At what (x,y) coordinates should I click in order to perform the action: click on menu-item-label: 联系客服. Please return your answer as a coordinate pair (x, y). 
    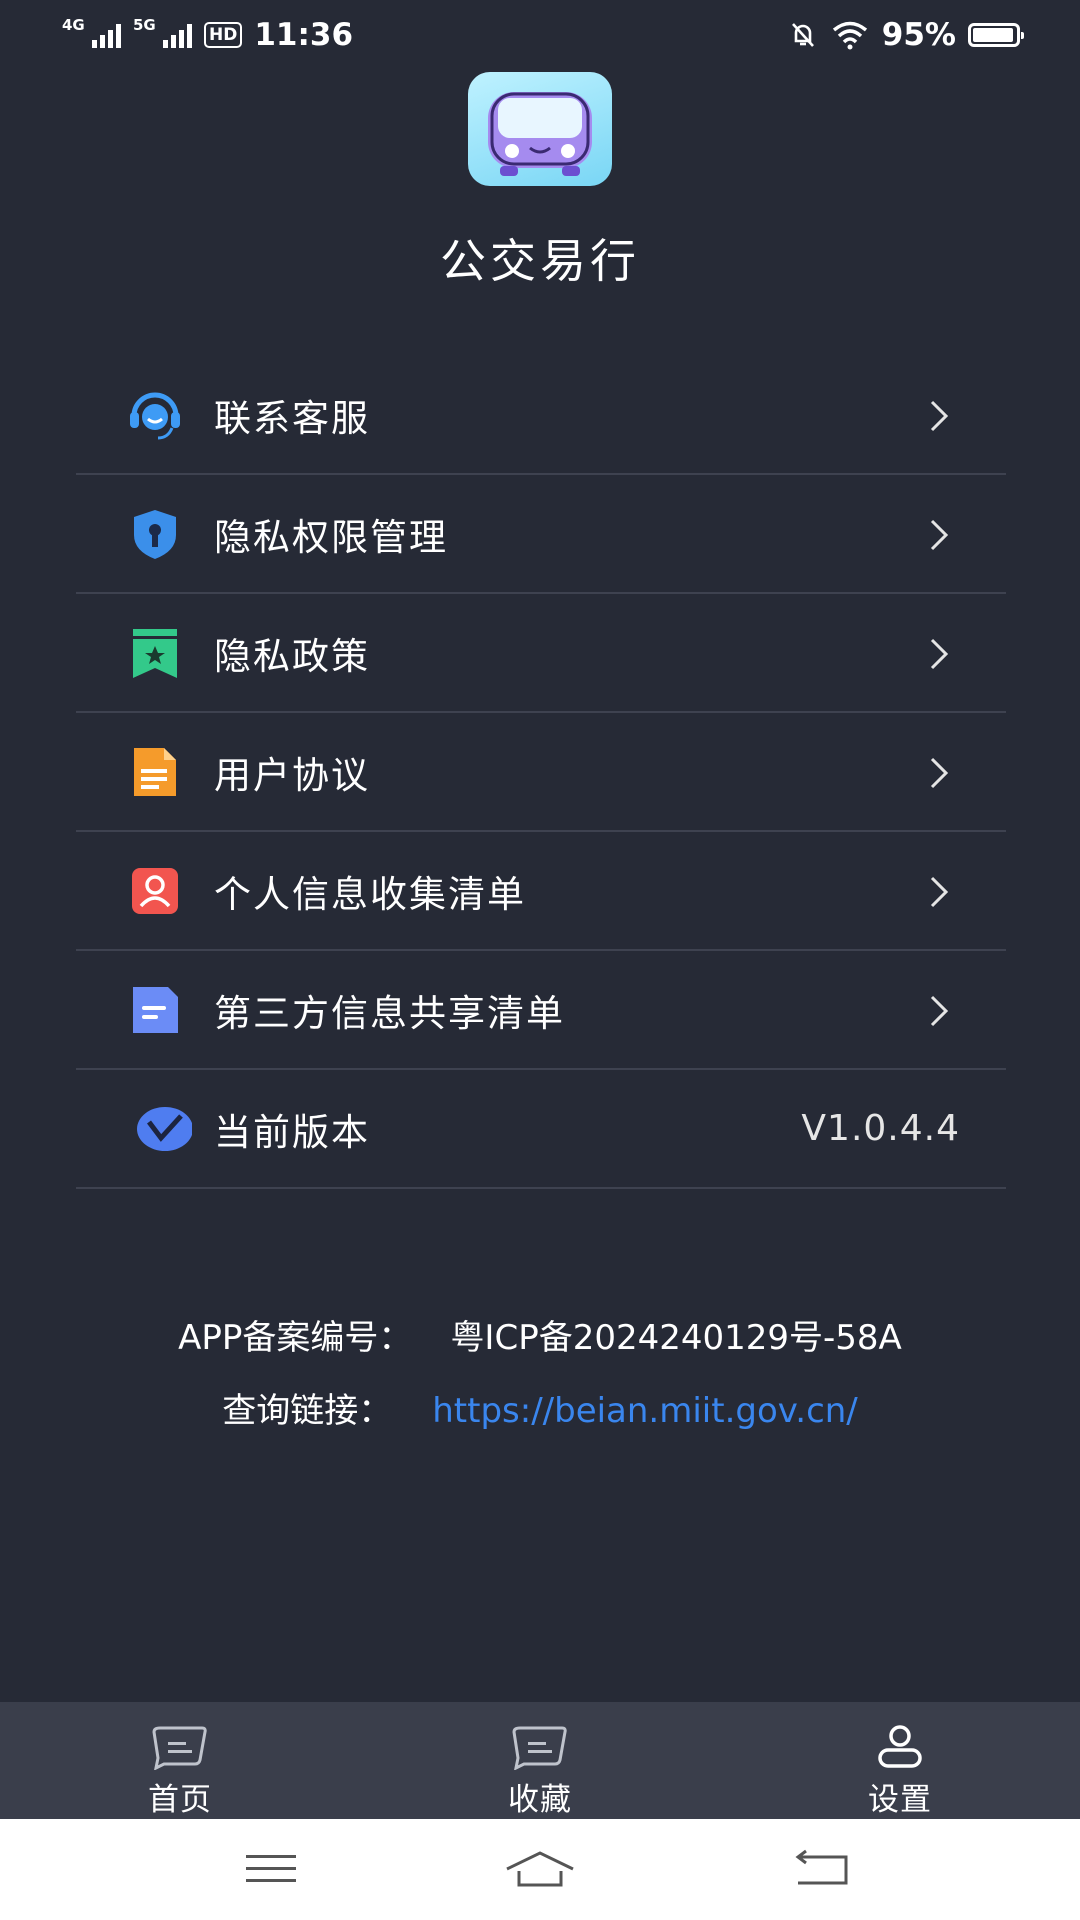
    Looking at the image, I should click on (292, 418).